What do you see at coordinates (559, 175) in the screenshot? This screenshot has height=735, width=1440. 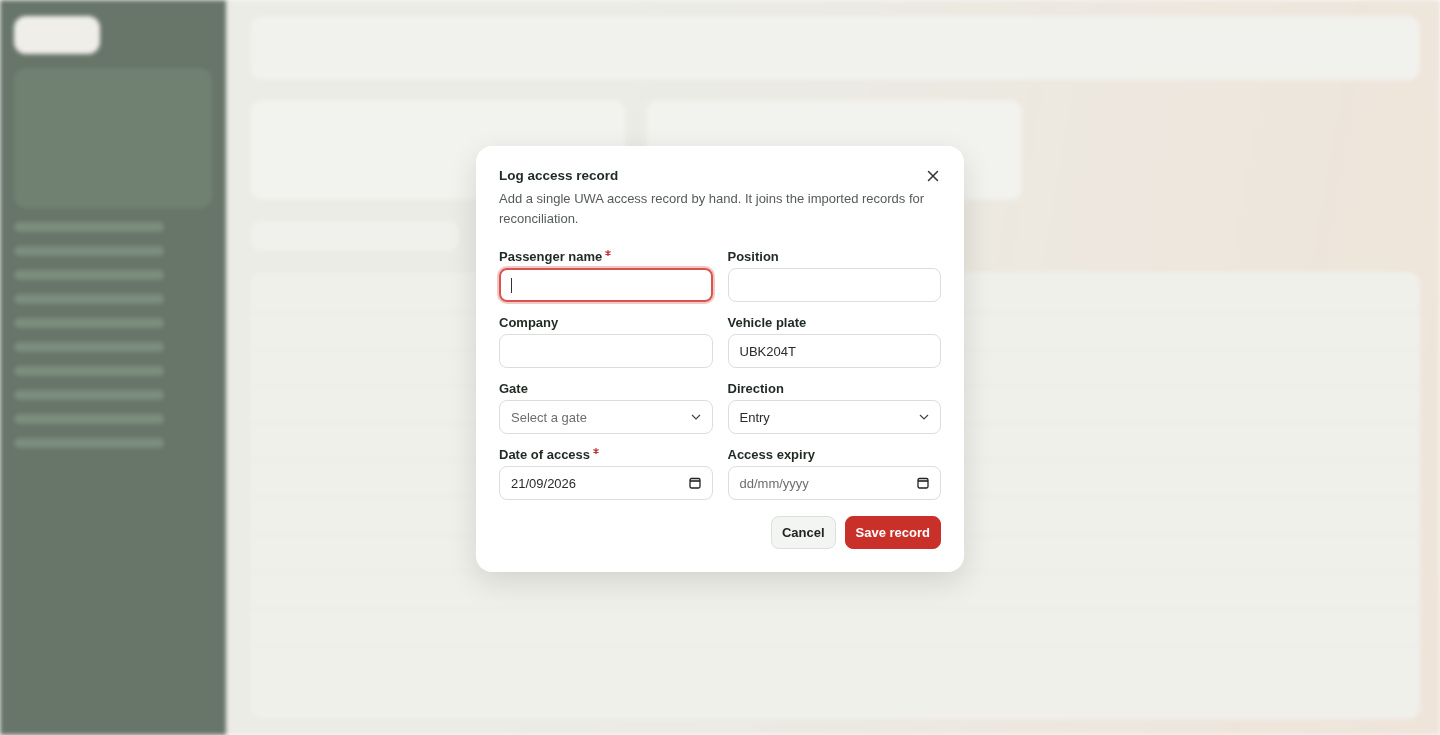 I see `dialog-title: Log access record` at bounding box center [559, 175].